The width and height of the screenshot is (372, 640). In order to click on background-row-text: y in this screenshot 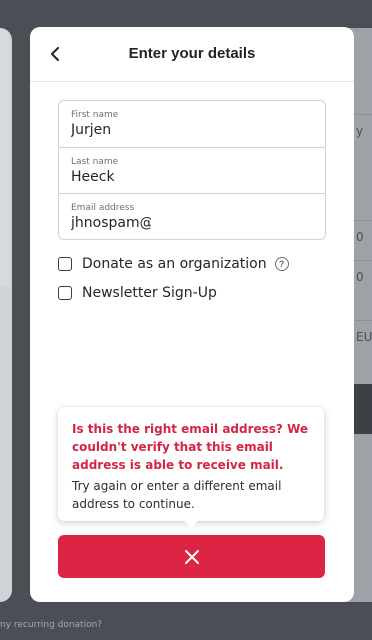, I will do `click(360, 131)`.